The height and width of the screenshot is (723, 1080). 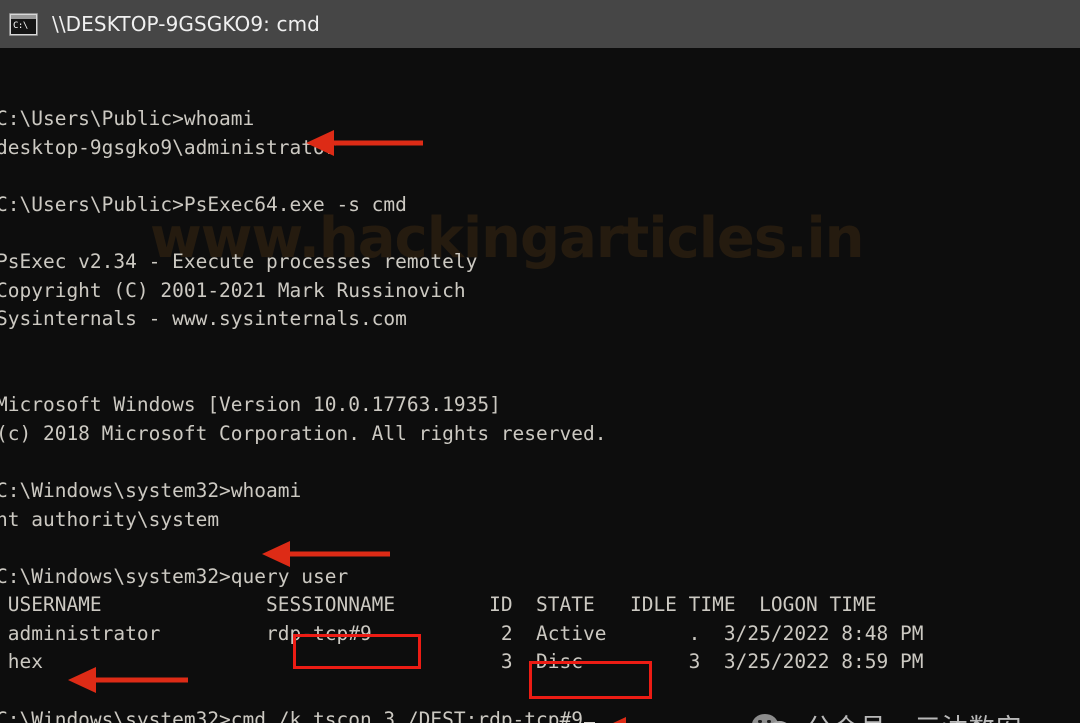 I want to click on terminal-line-psexec-cmd: C:\Users\Public>PsExec64.exe -s cmd, so click(x=203, y=204).